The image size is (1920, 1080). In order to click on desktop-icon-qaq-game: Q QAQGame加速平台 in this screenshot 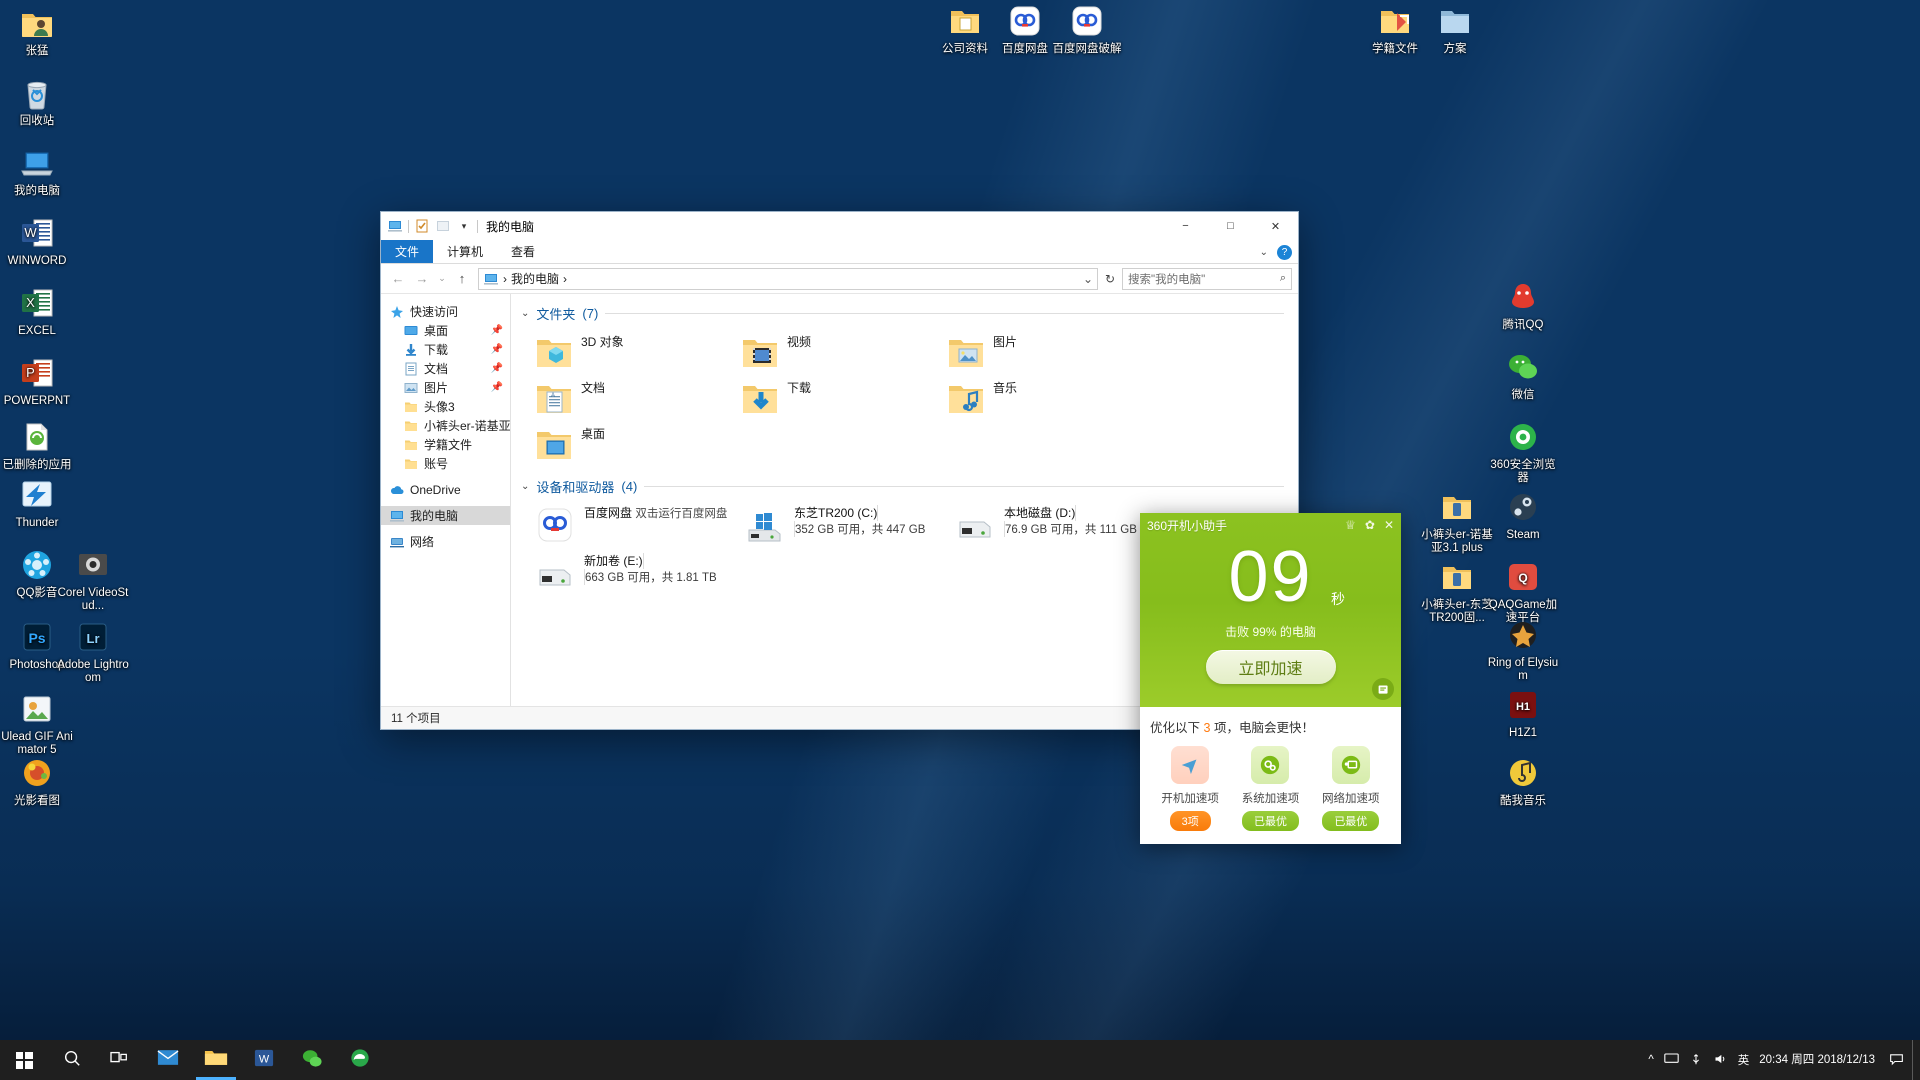, I will do `click(1523, 592)`.